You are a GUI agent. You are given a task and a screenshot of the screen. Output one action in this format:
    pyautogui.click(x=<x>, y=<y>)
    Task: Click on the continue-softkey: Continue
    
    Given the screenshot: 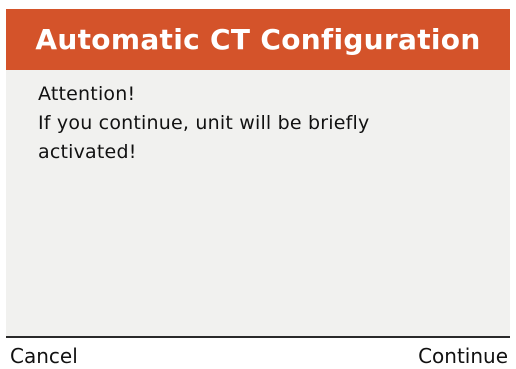 What is the action you would take?
    pyautogui.click(x=463, y=356)
    